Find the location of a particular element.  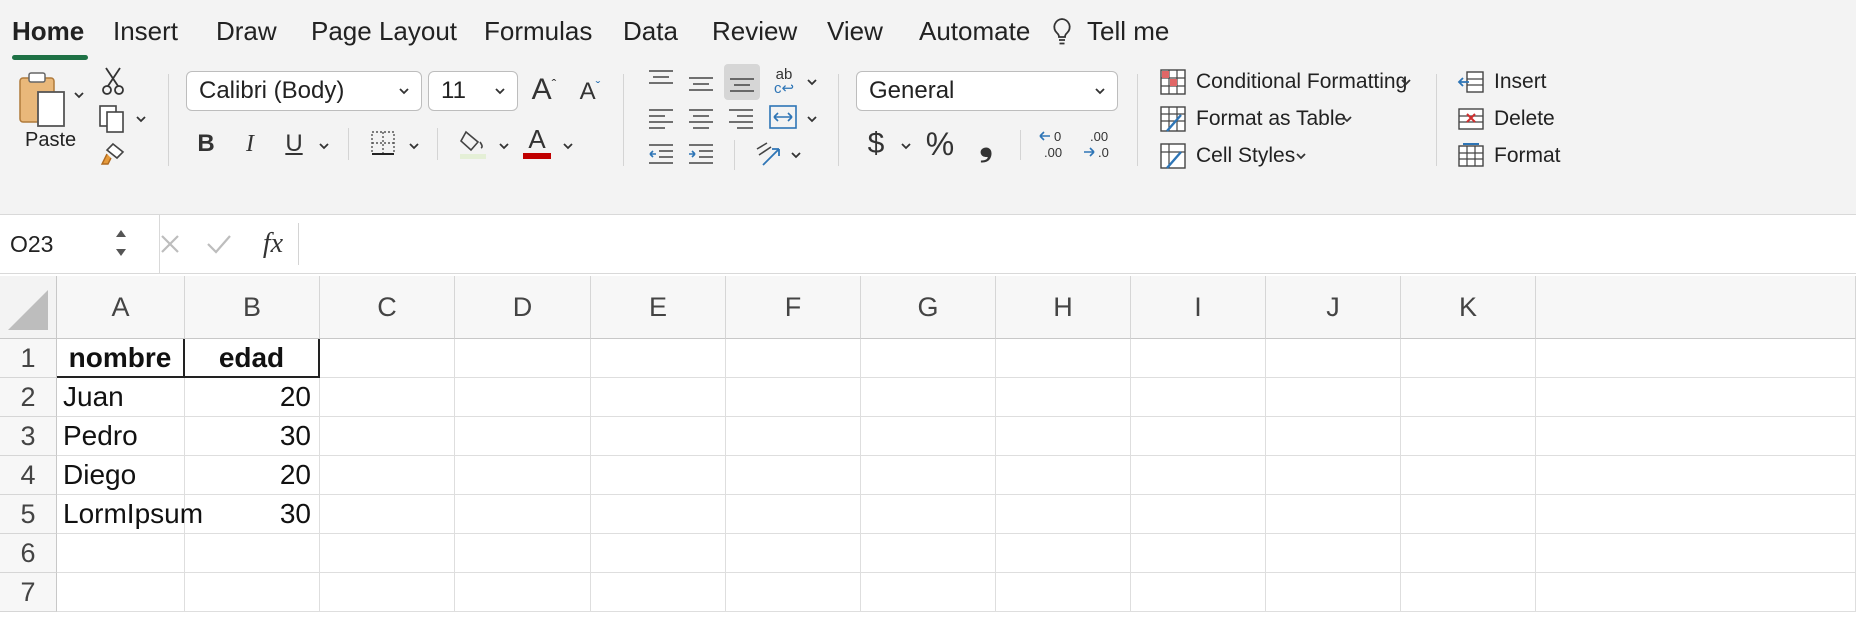

cell-c5 is located at coordinates (387, 514).